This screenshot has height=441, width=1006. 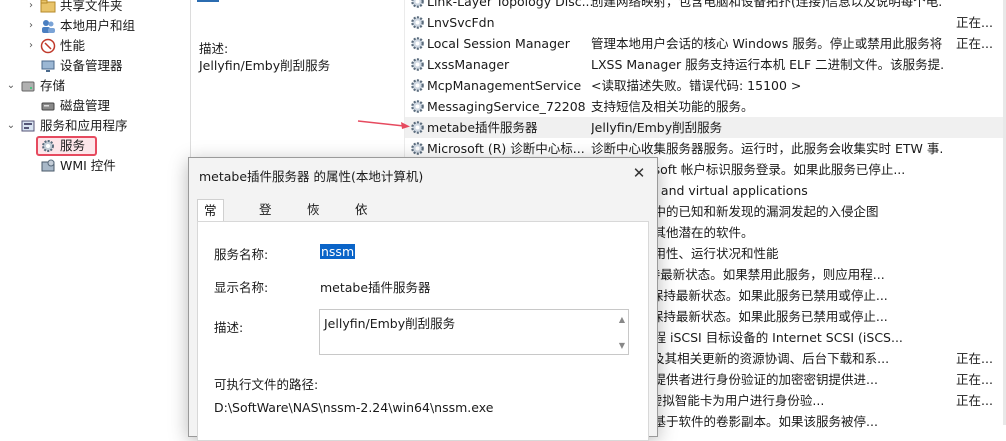 What do you see at coordinates (48, 26) in the screenshot?
I see `users-icon` at bounding box center [48, 26].